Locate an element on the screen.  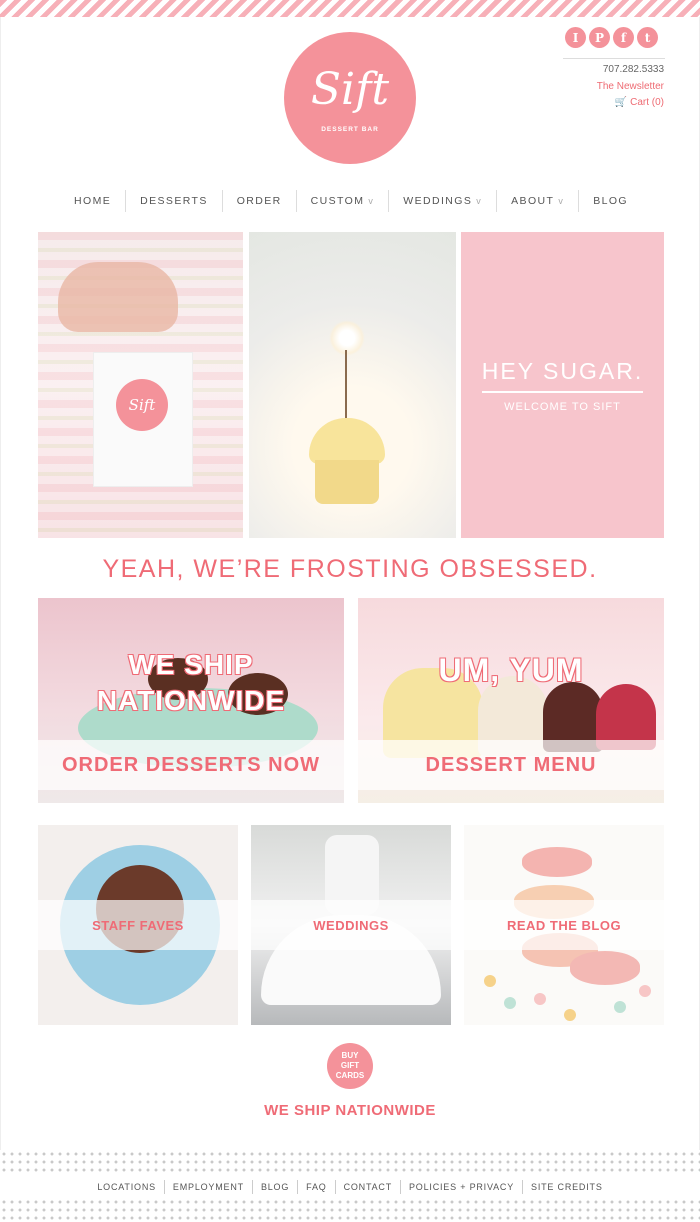
nav-label: ORDER is located at coordinates (259, 201).